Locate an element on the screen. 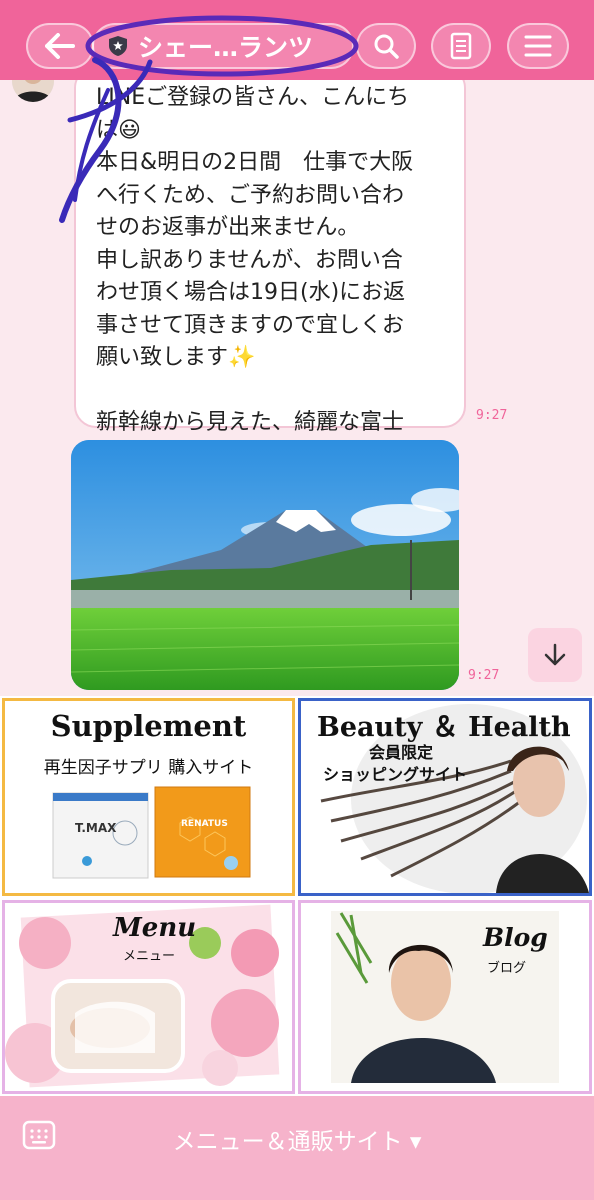 The height and width of the screenshot is (1200, 594). mount-fuji-photo is located at coordinates (265, 565).